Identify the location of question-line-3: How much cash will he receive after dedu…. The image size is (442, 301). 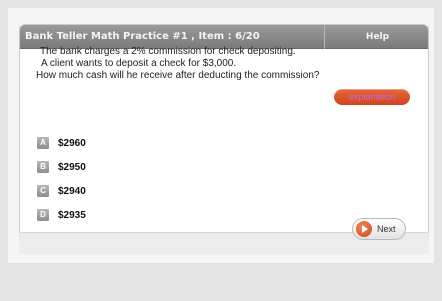
(178, 75).